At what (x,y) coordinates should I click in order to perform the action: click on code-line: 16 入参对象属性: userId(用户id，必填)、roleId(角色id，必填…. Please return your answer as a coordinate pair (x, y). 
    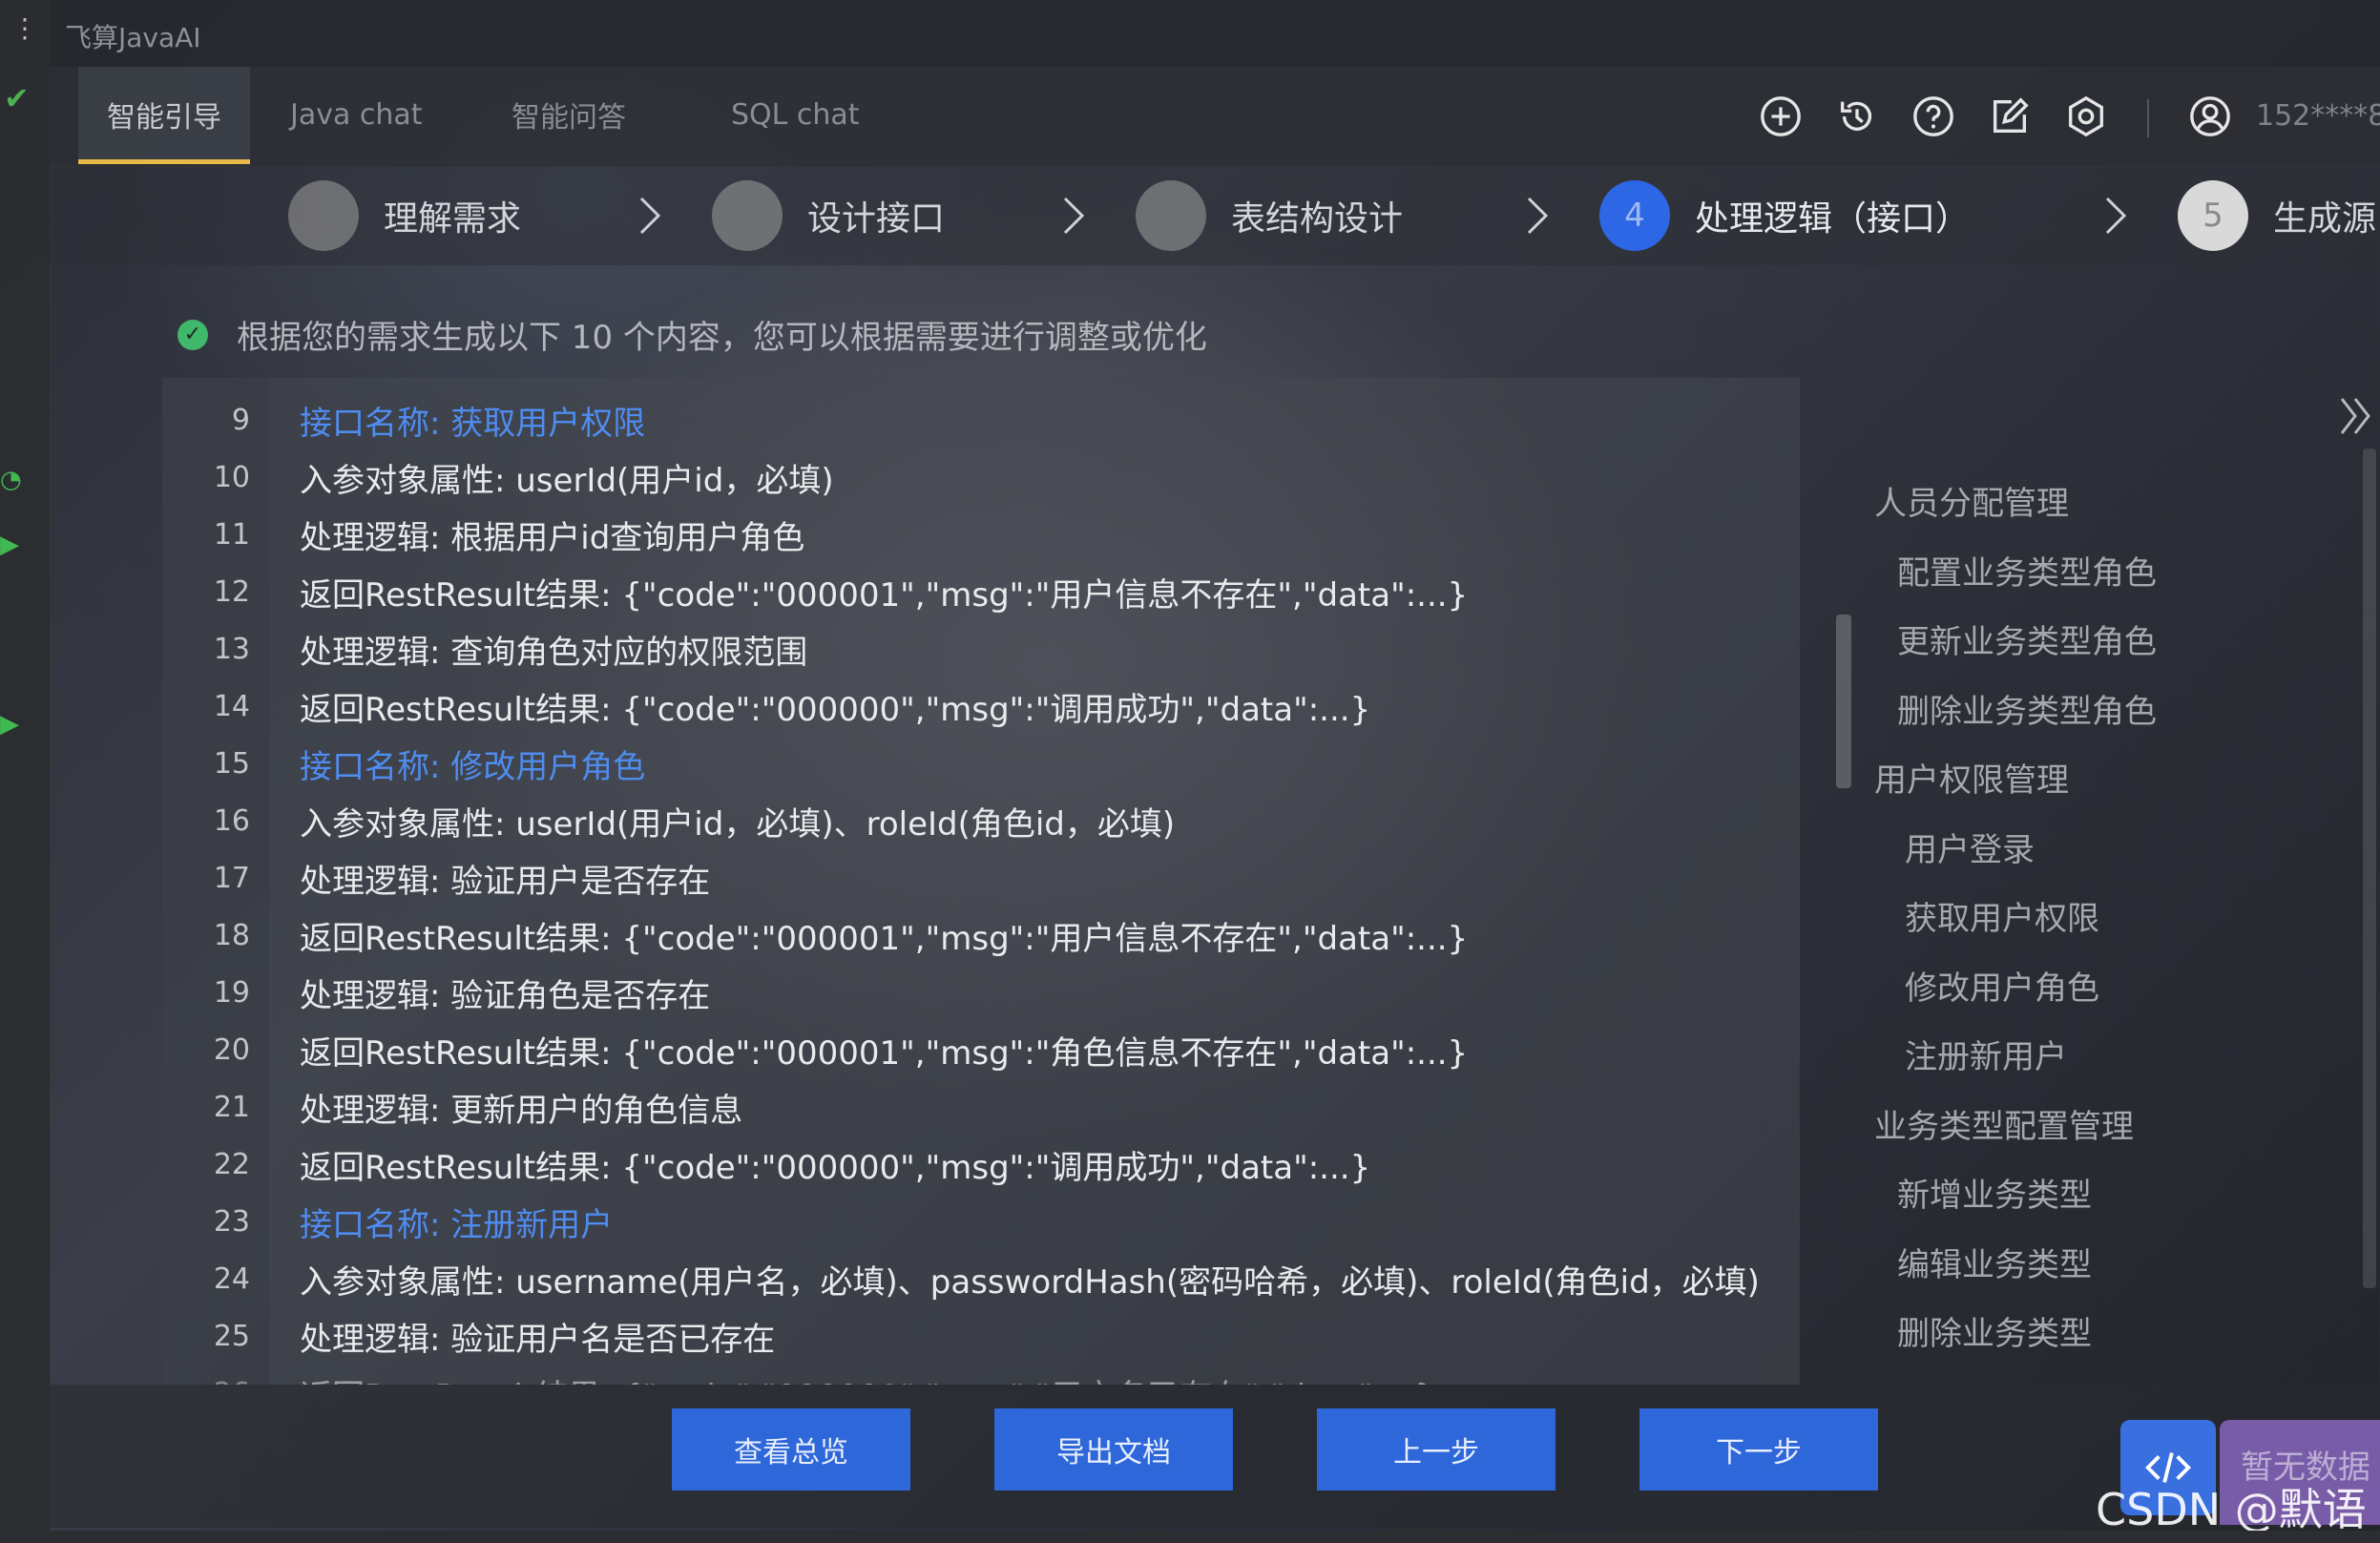
    Looking at the image, I should click on (981, 820).